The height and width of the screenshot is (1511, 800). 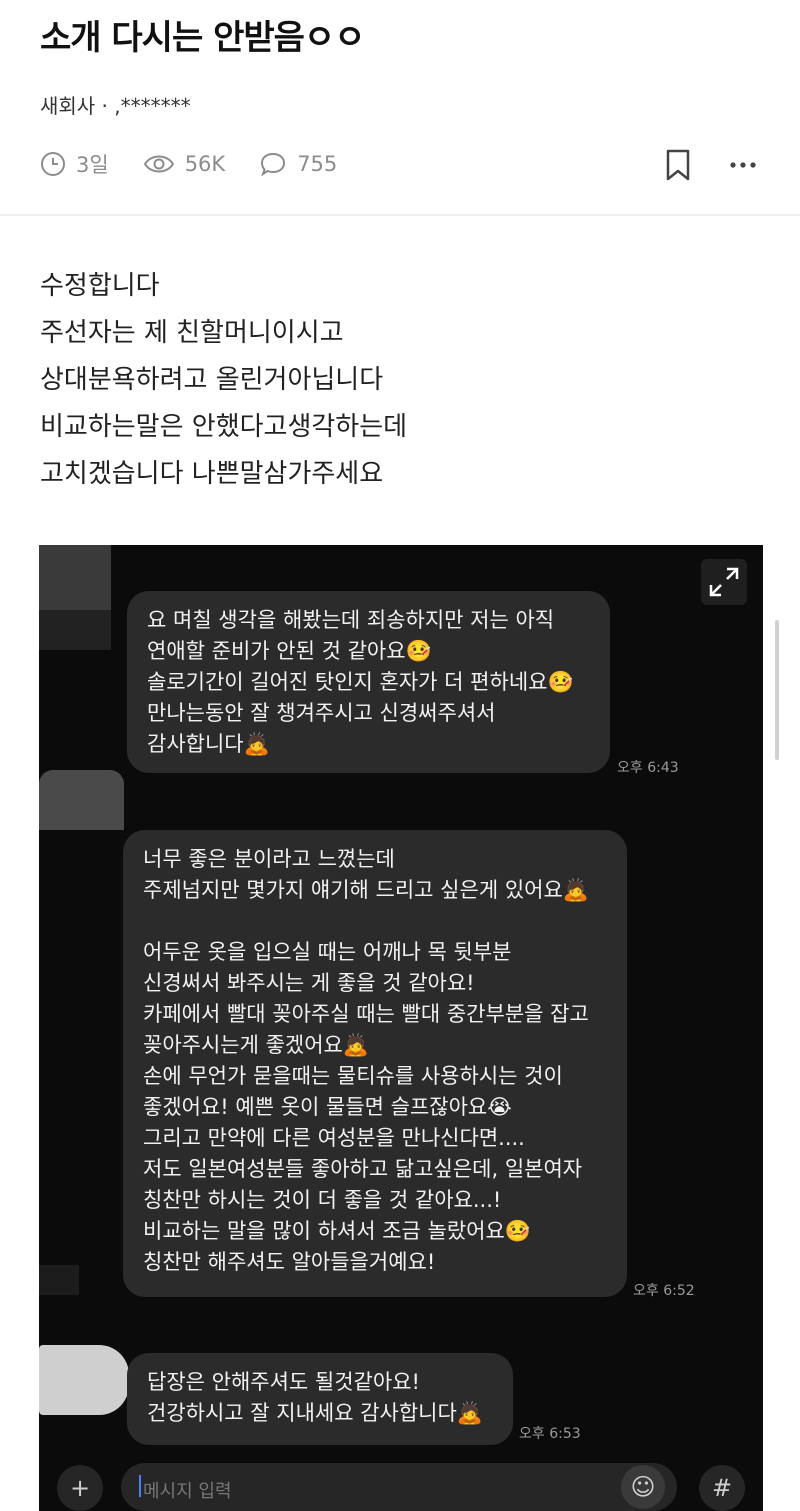 What do you see at coordinates (375, 921) in the screenshot?
I see `message-line` at bounding box center [375, 921].